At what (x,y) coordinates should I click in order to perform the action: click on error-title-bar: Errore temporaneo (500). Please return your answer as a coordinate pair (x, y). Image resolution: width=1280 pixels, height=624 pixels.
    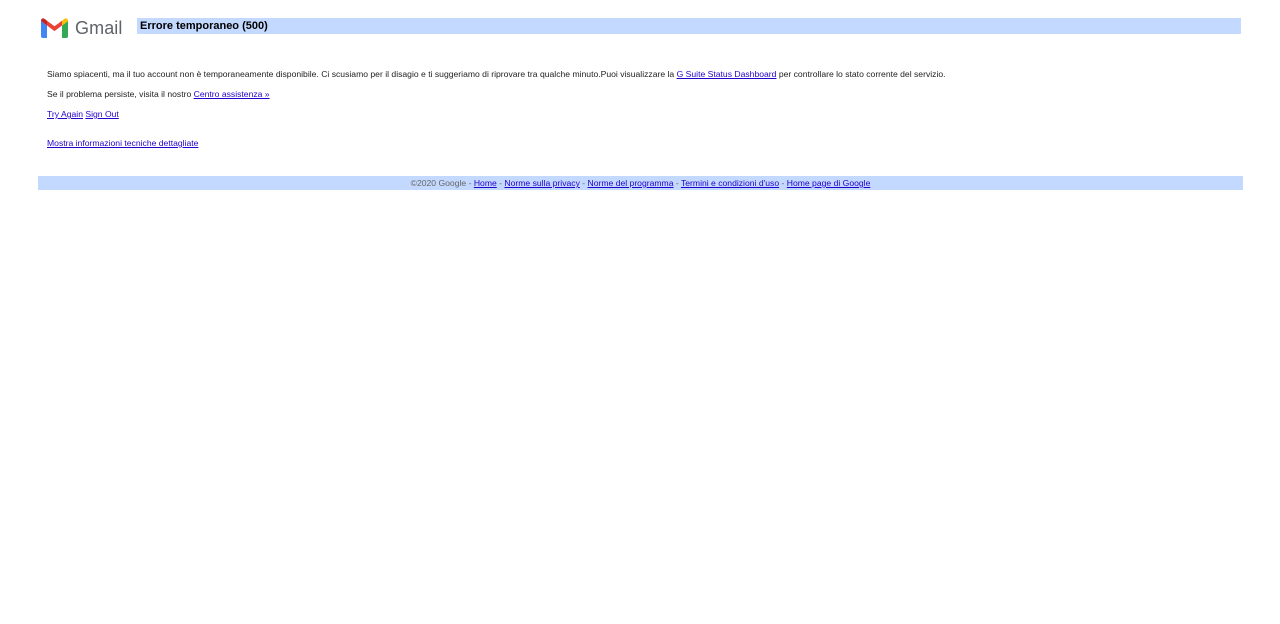
    Looking at the image, I should click on (689, 26).